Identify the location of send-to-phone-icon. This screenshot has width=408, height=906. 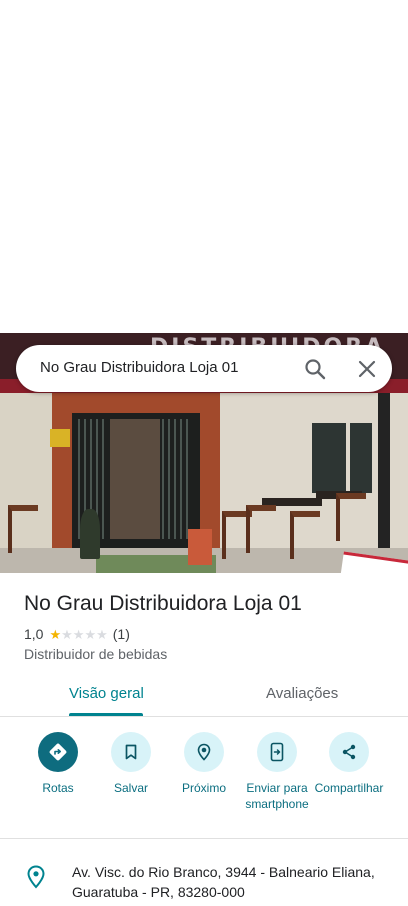
(277, 752).